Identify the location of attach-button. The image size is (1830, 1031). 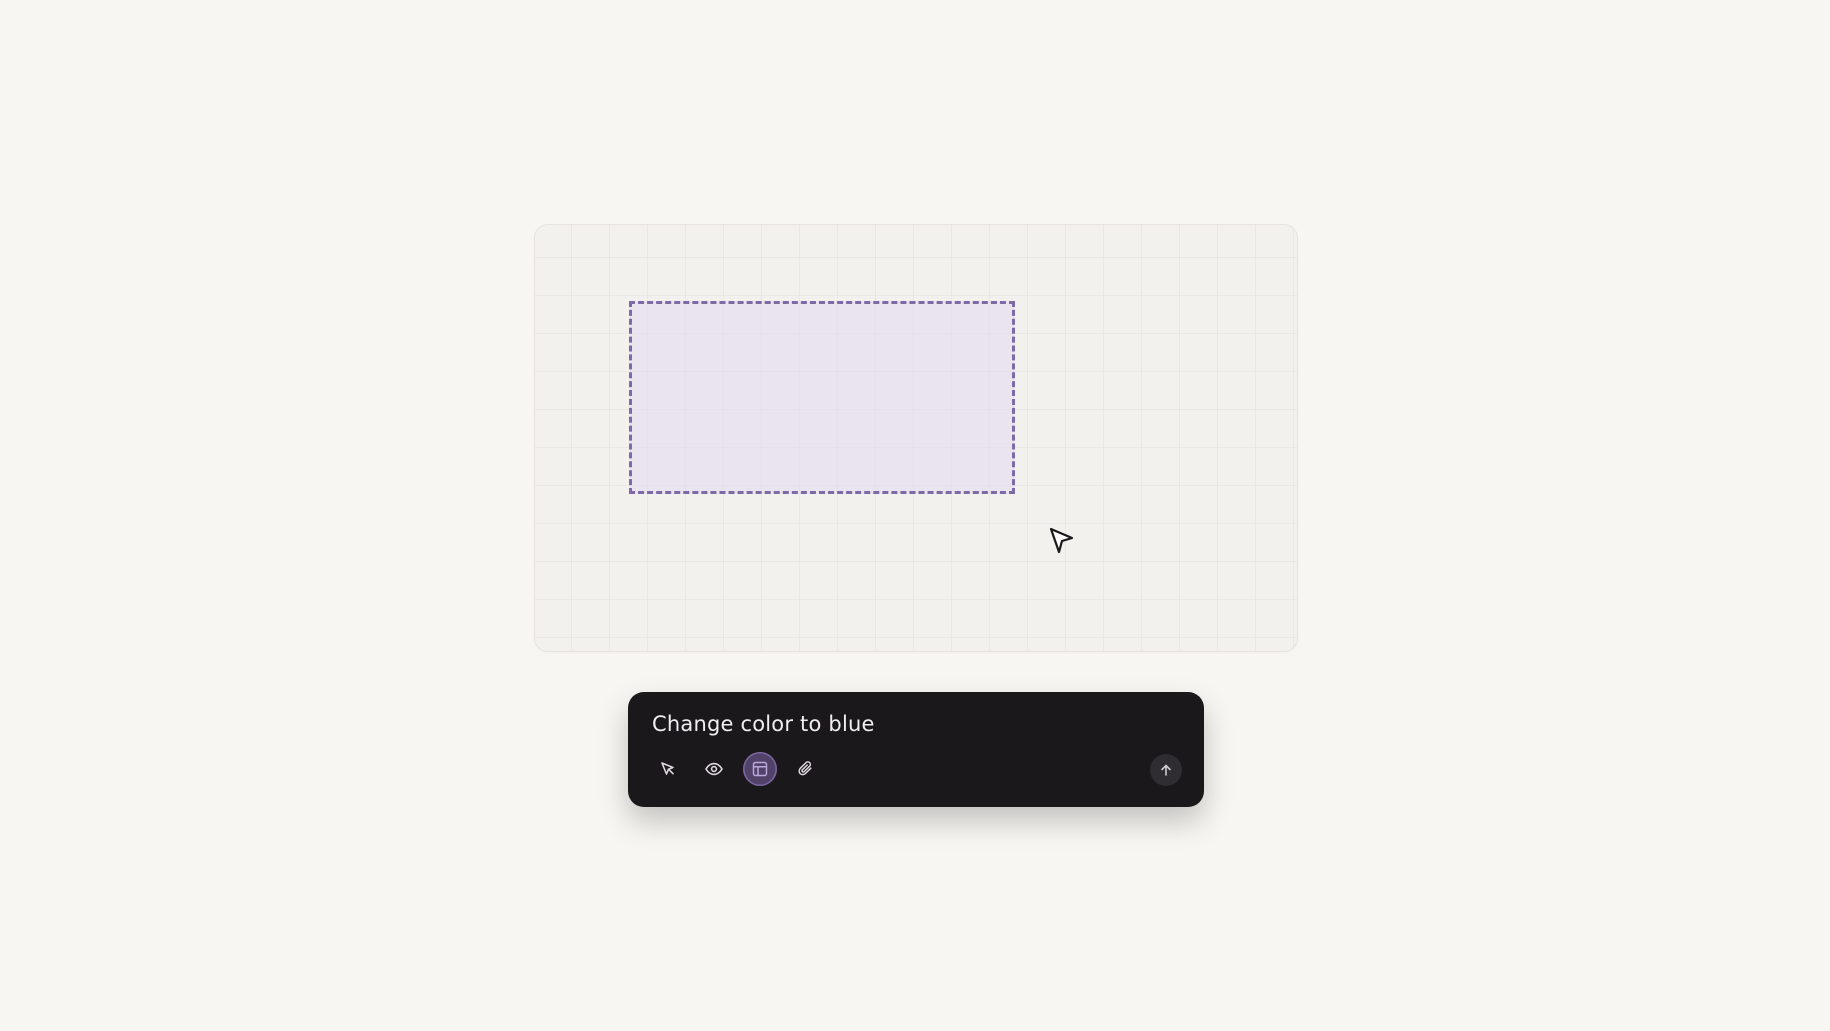
(806, 769).